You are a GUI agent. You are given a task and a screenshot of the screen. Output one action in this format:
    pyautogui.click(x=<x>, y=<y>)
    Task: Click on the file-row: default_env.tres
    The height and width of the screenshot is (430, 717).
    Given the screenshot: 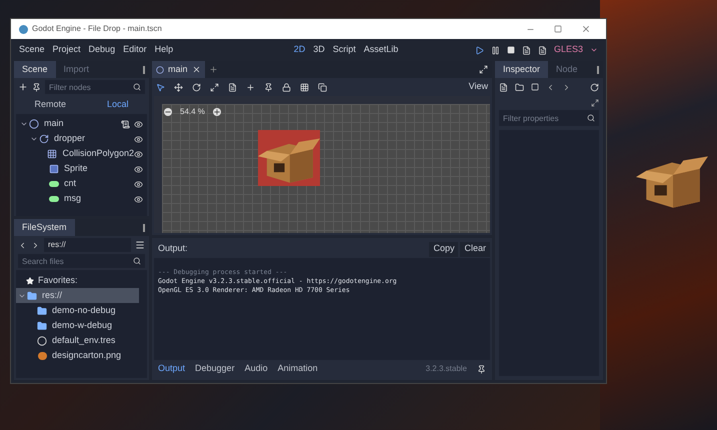 What is the action you would take?
    pyautogui.click(x=77, y=340)
    